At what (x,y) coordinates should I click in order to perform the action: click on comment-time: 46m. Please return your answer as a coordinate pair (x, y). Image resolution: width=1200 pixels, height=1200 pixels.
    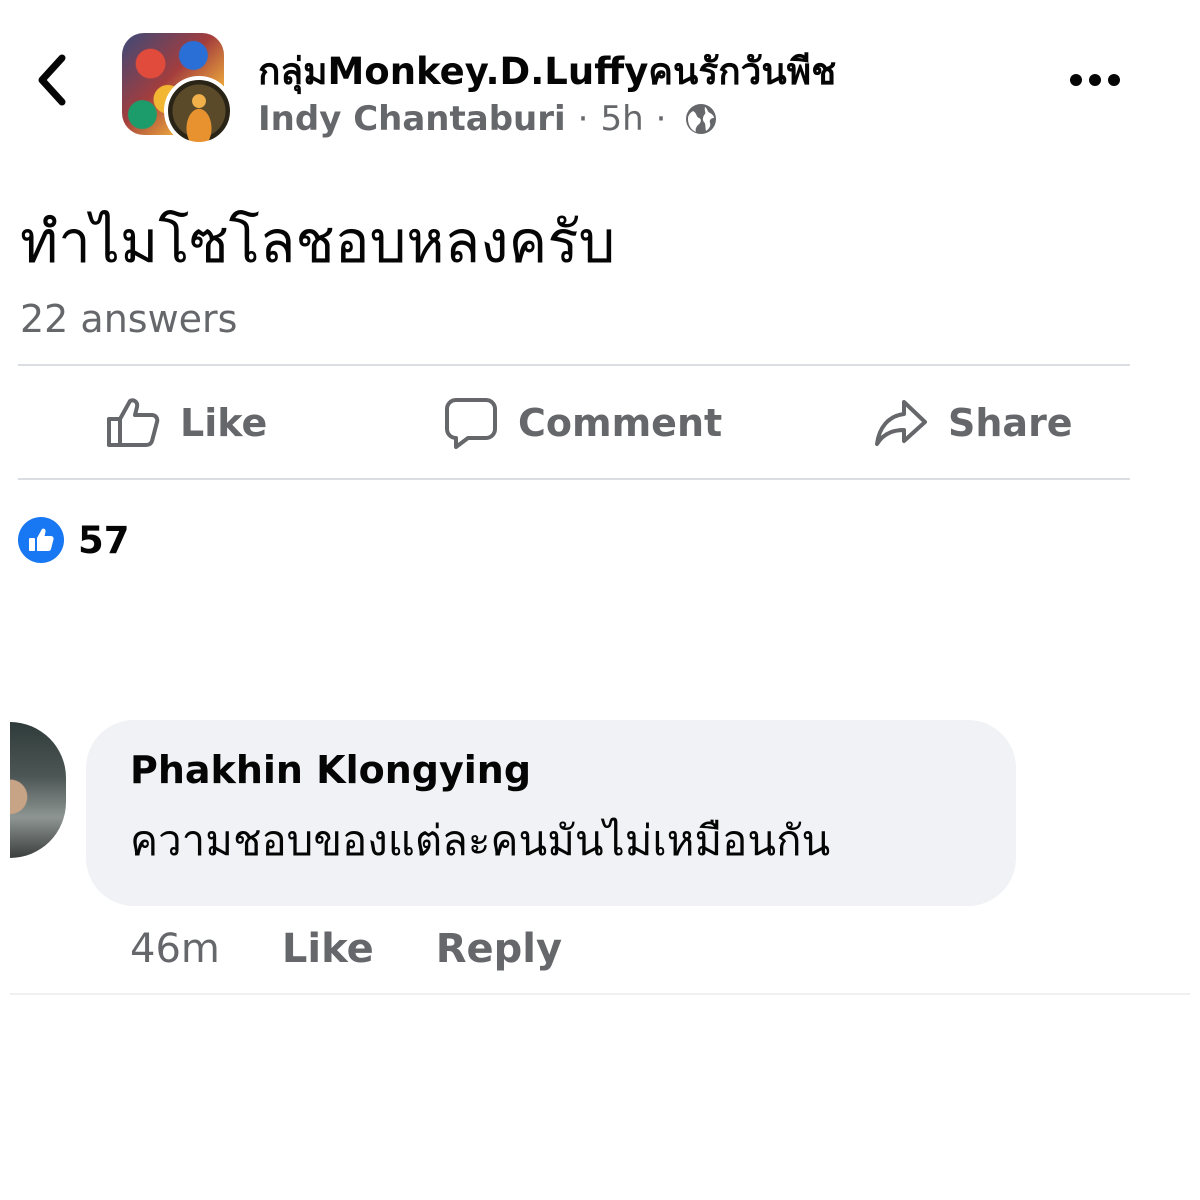
    Looking at the image, I should click on (175, 949).